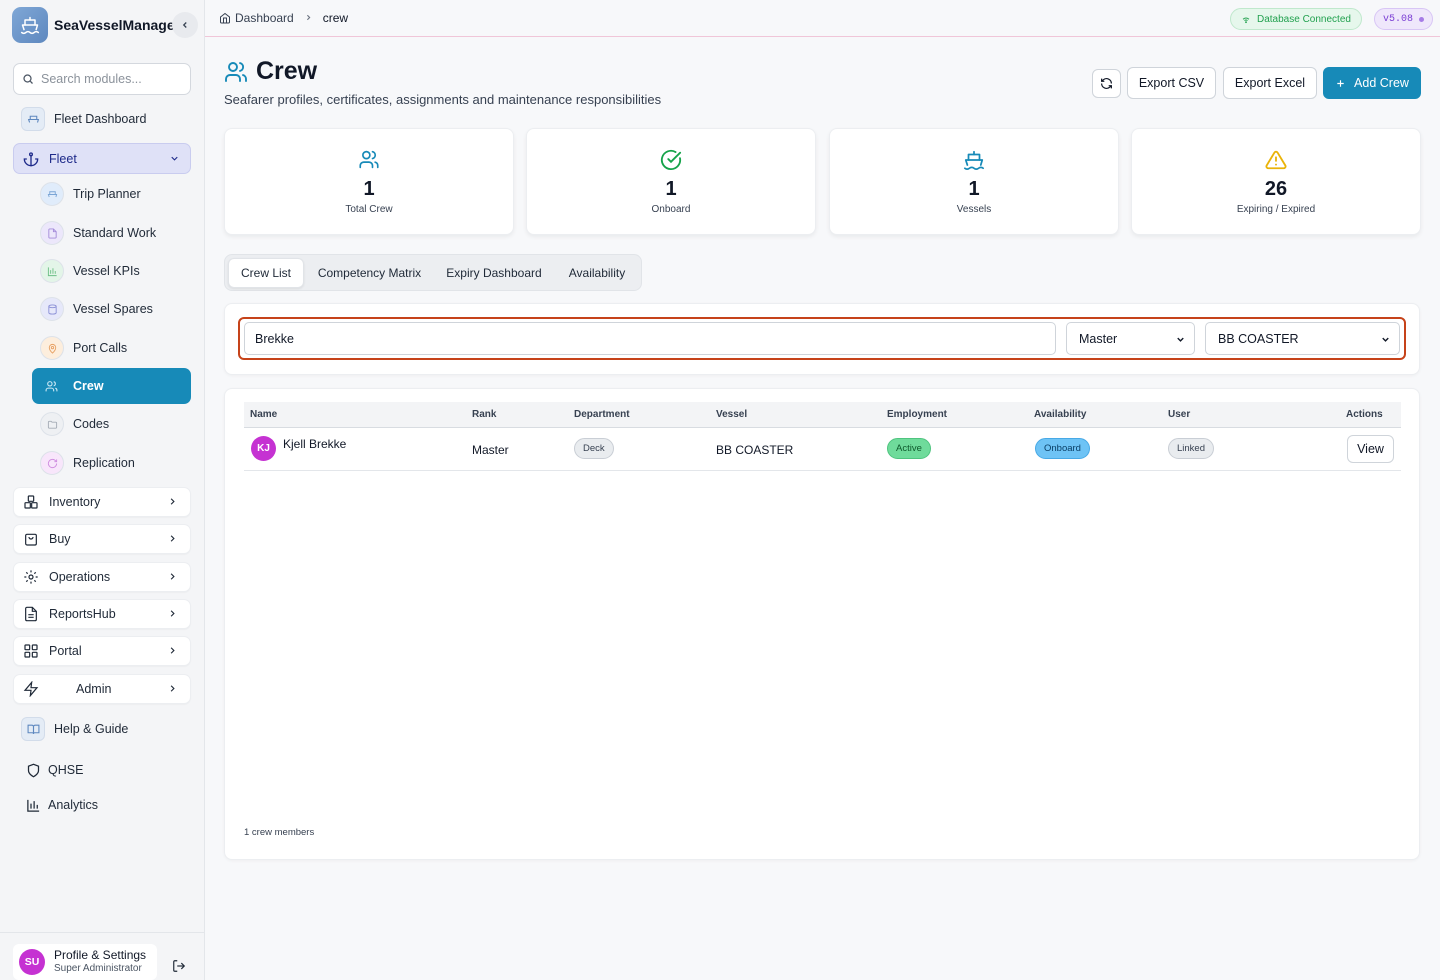 This screenshot has height=980, width=1440. Describe the element at coordinates (65, 651) in the screenshot. I see `nav-group-label: Portal` at that location.